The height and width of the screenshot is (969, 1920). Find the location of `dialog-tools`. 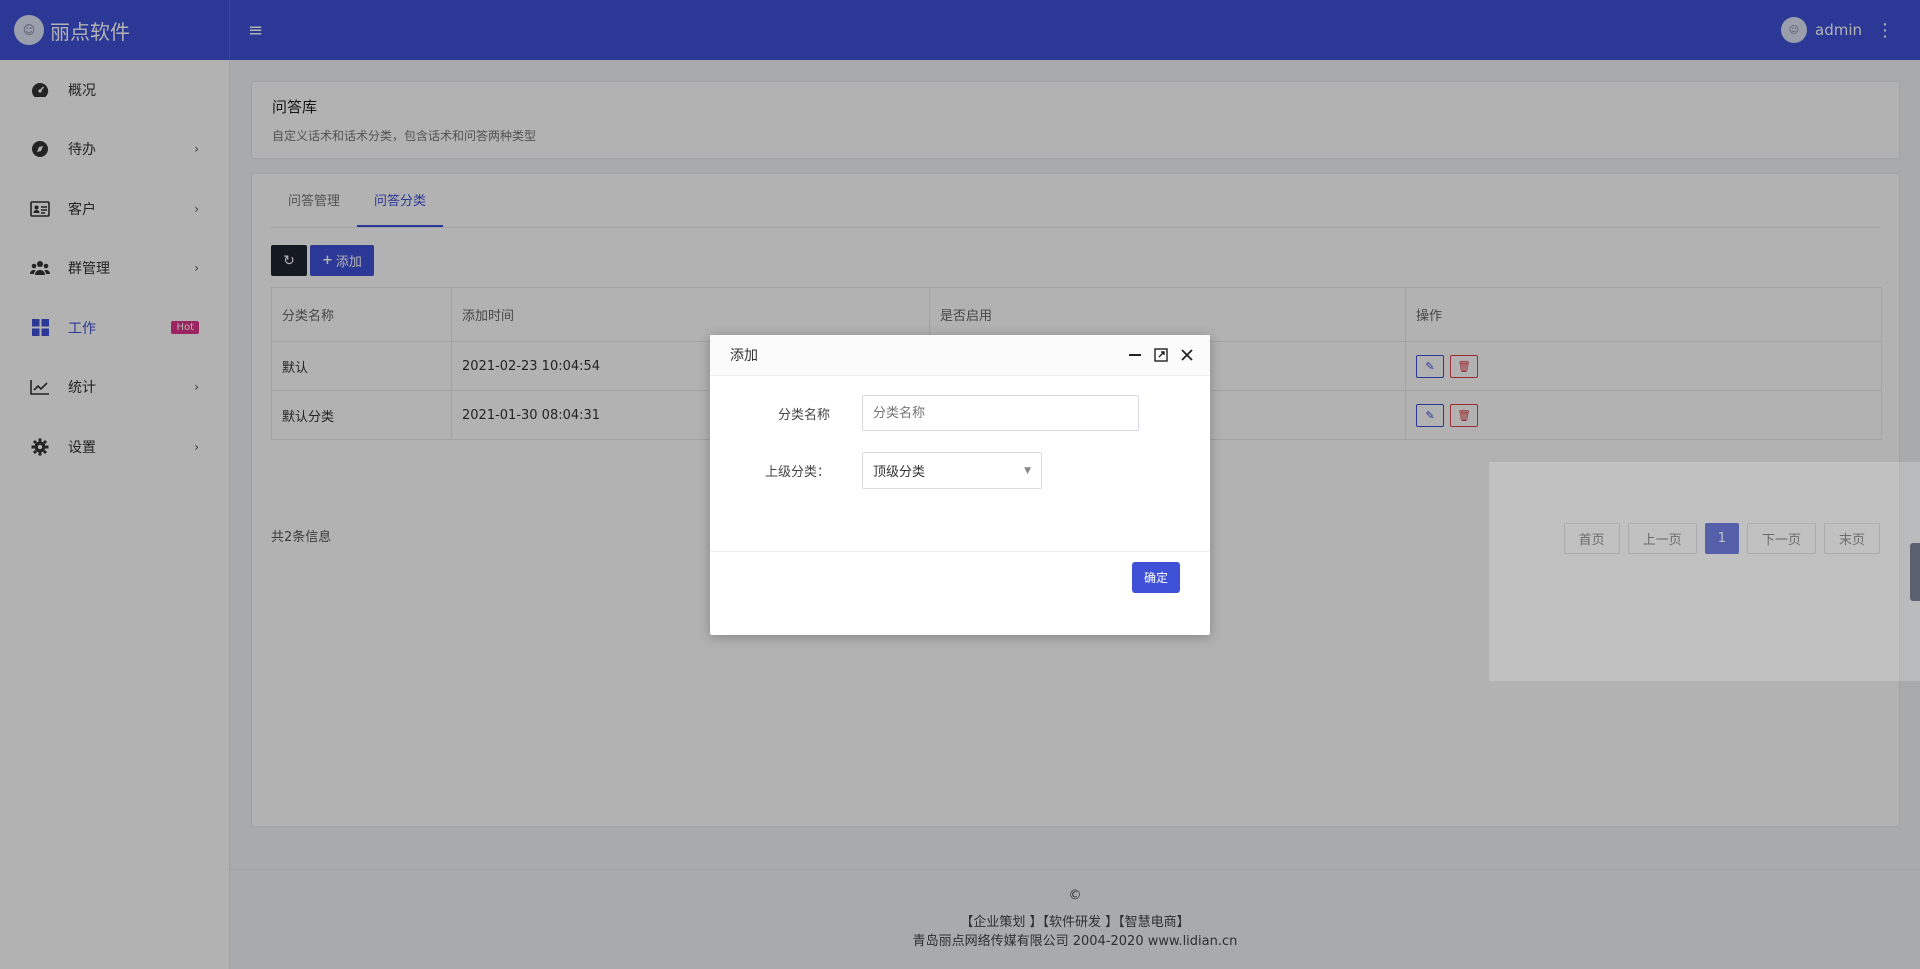

dialog-tools is located at coordinates (1169, 355).